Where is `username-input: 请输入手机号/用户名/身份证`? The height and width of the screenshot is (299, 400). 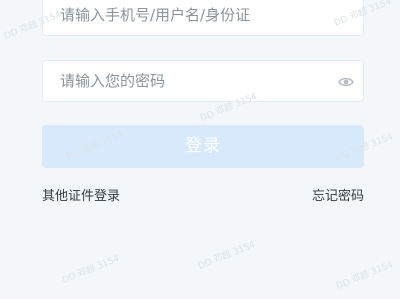 username-input: 请输入手机号/用户名/身份证 is located at coordinates (203, 18).